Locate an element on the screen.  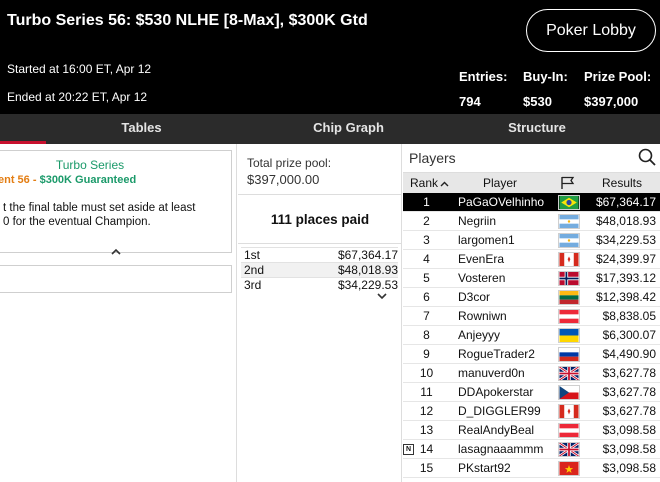
tab-bar: Tables Chip Graph Structure is located at coordinates (330, 129).